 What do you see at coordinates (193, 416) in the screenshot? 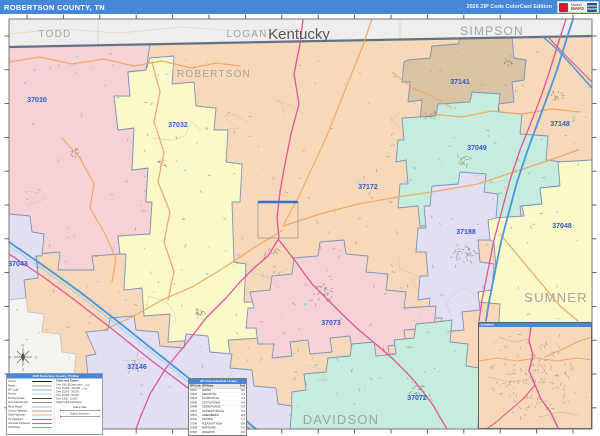
I see `zip-code-cell: 37073` at bounding box center [193, 416].